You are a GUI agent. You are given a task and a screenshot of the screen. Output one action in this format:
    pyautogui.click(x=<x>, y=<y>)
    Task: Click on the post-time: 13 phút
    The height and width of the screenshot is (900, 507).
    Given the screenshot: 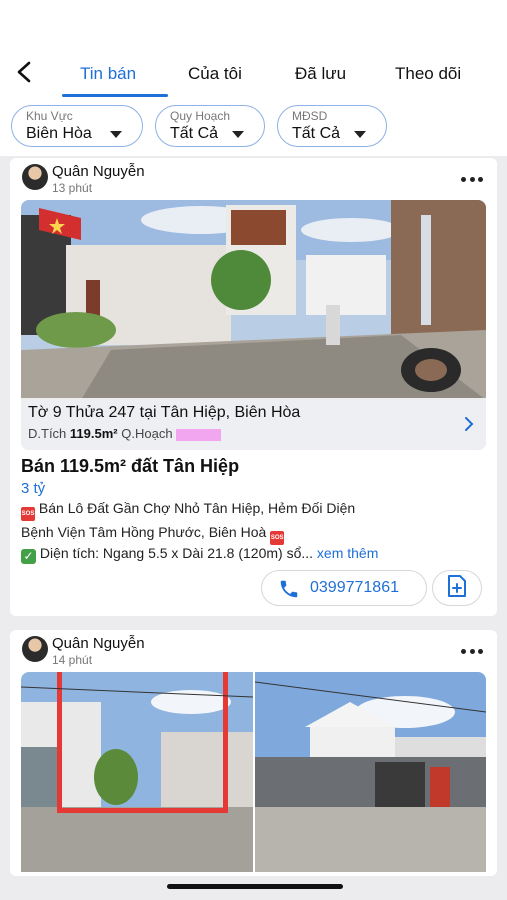 What is the action you would take?
    pyautogui.click(x=72, y=188)
    